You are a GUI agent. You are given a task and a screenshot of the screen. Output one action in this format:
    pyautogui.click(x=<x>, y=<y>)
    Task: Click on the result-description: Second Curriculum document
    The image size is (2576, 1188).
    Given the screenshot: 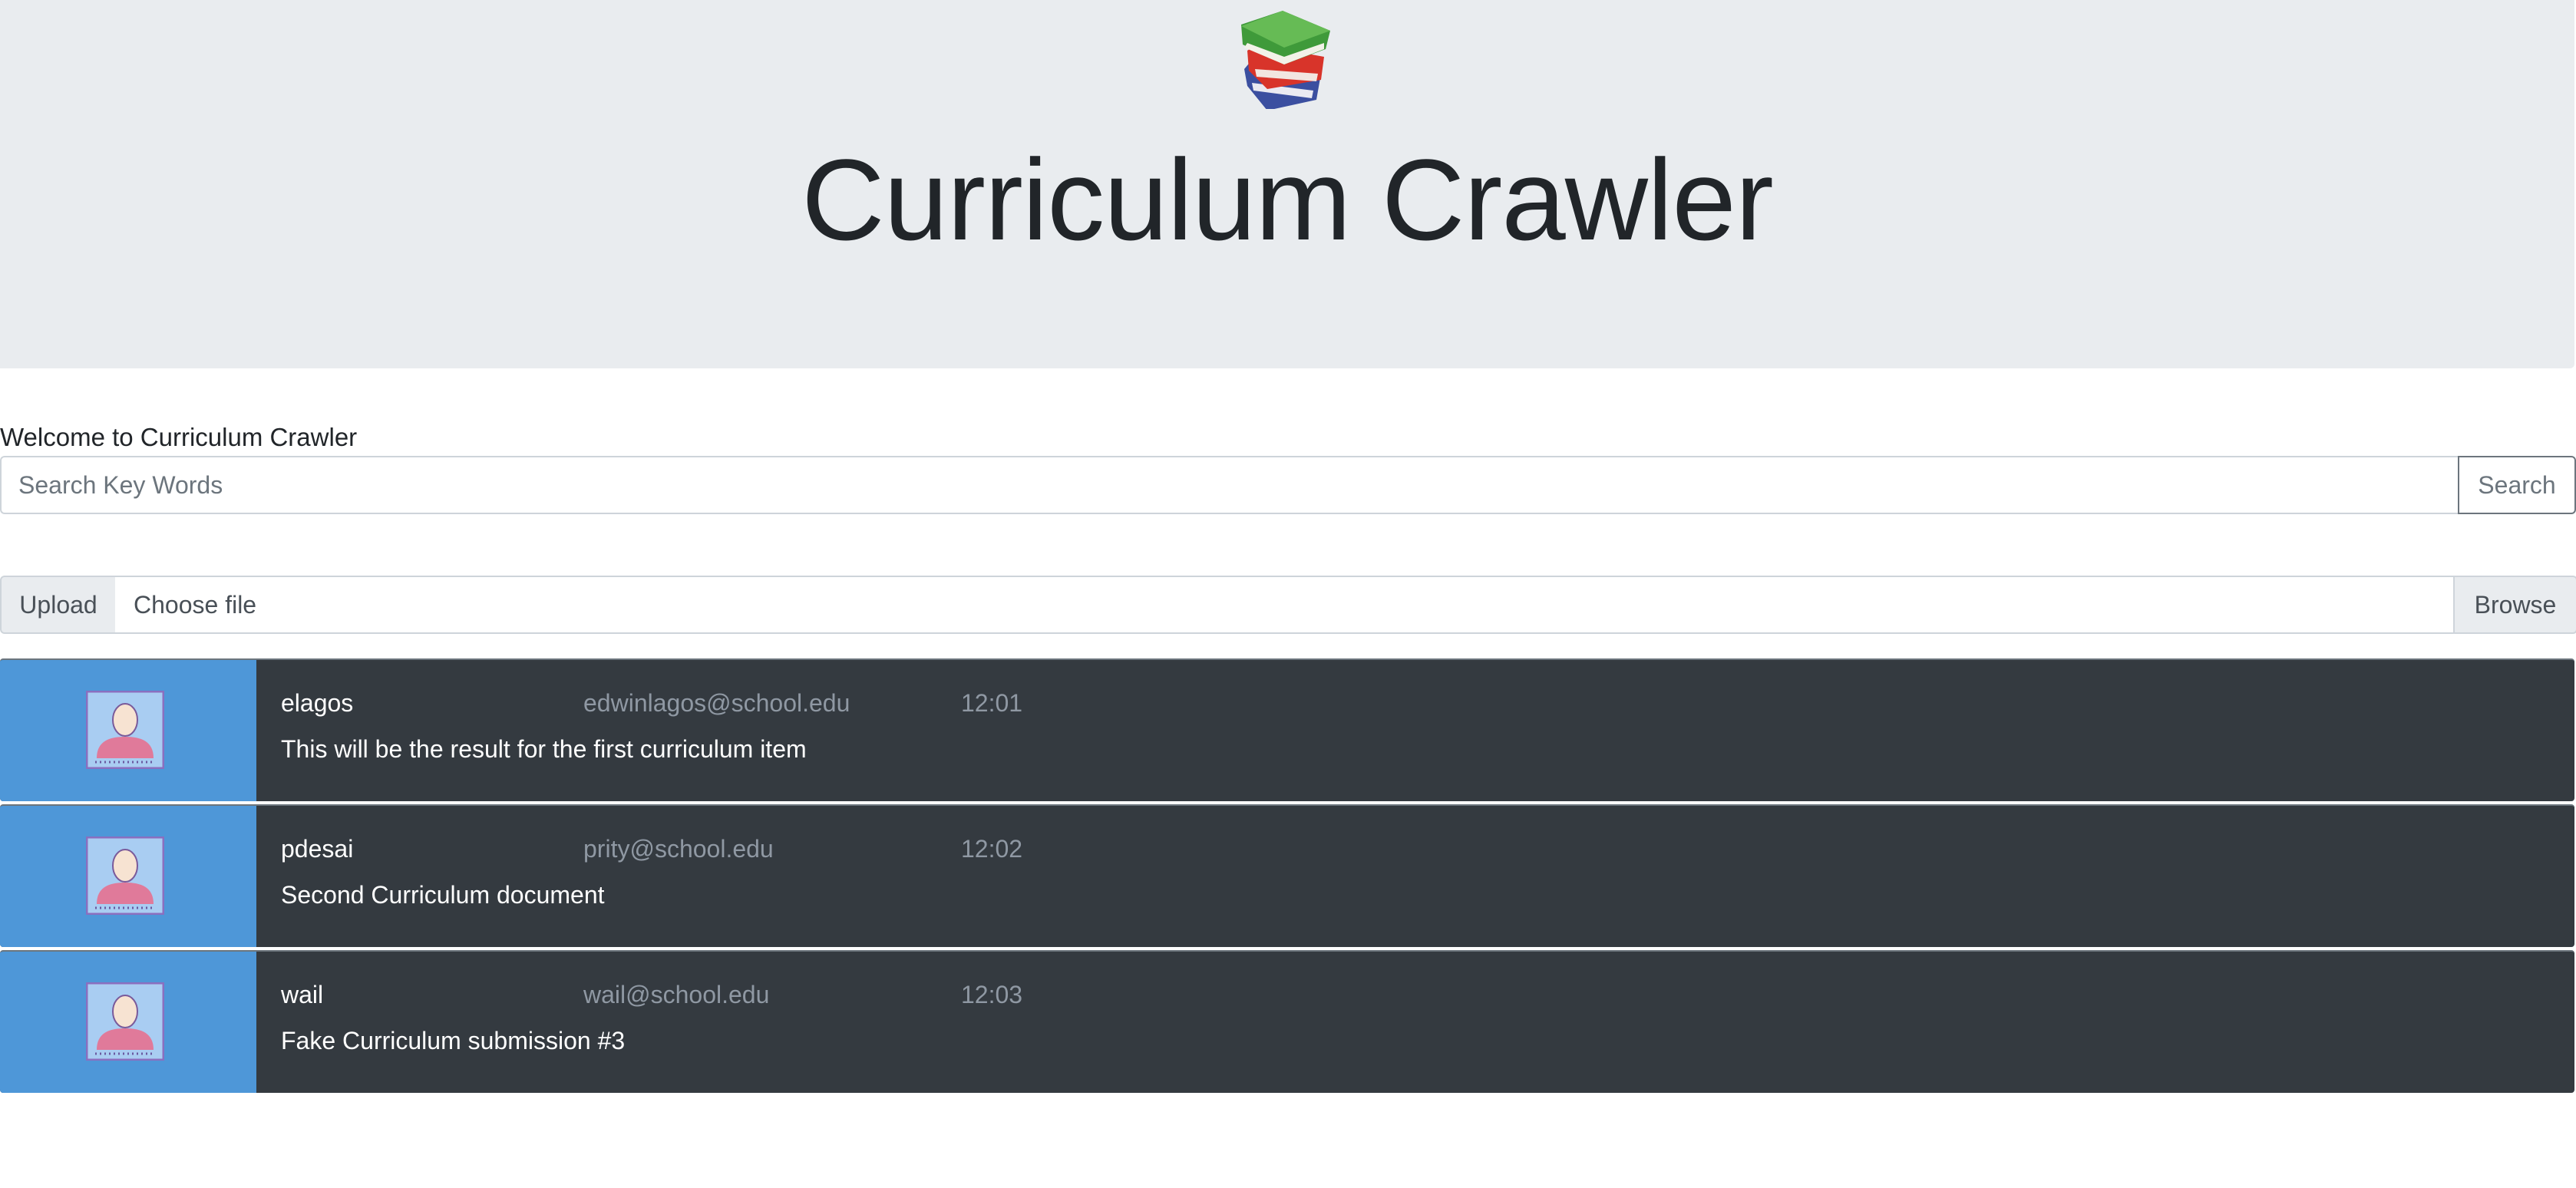 What is the action you would take?
    pyautogui.click(x=443, y=895)
    